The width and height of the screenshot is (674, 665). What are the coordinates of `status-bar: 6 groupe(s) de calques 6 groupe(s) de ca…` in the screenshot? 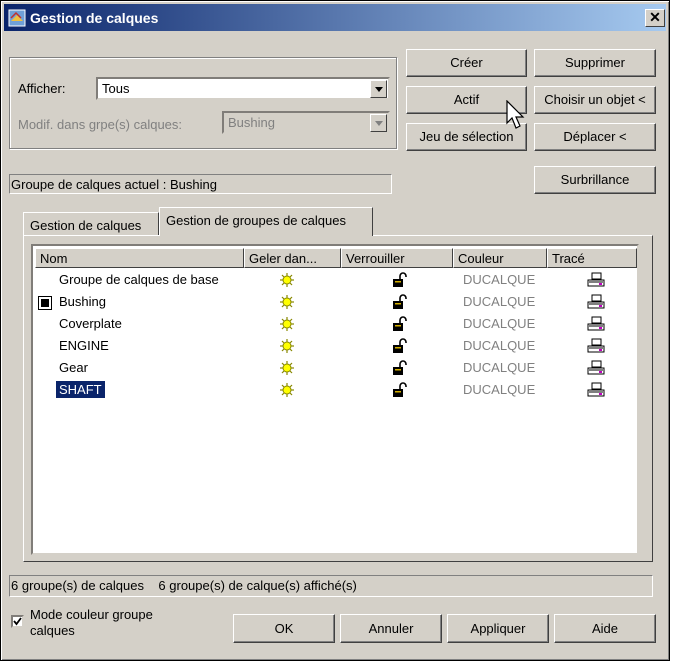 It's located at (331, 586).